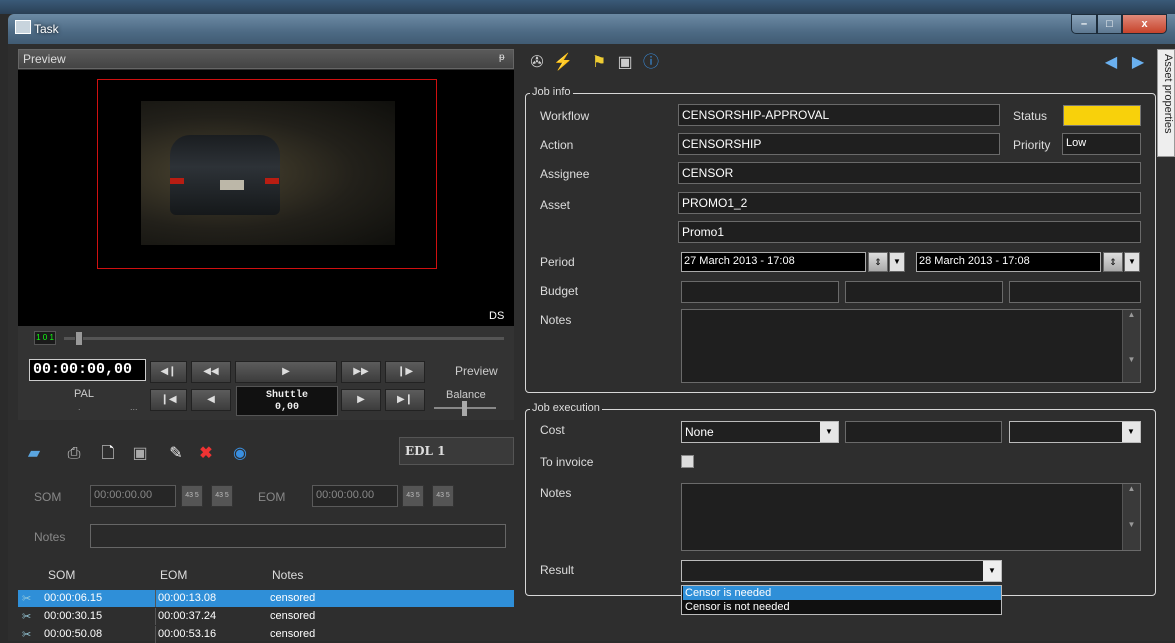 This screenshot has width=1175, height=643. What do you see at coordinates (176, 454) in the screenshot?
I see `edit-icon: ✎` at bounding box center [176, 454].